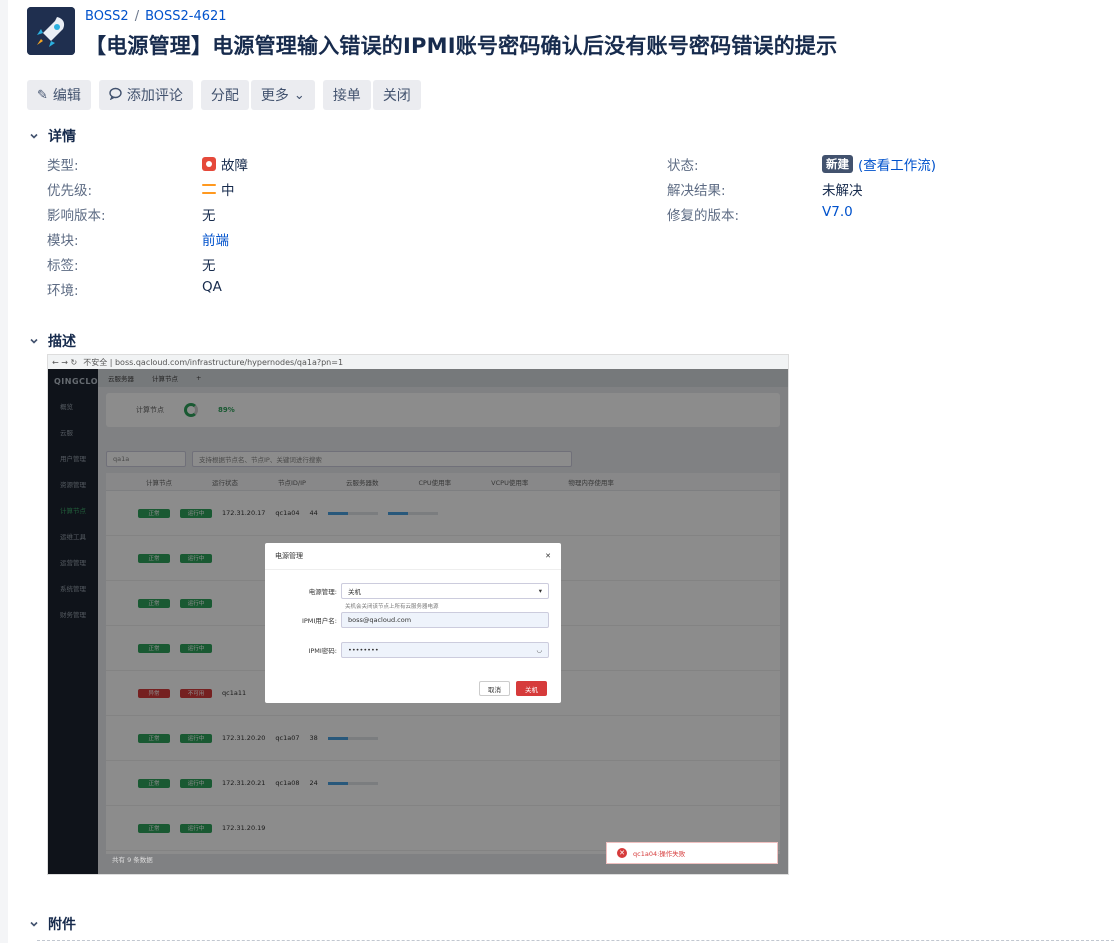 Image resolution: width=1114 pixels, height=943 pixels. What do you see at coordinates (66, 96) in the screenshot?
I see `edit-button-label: 编辑` at bounding box center [66, 96].